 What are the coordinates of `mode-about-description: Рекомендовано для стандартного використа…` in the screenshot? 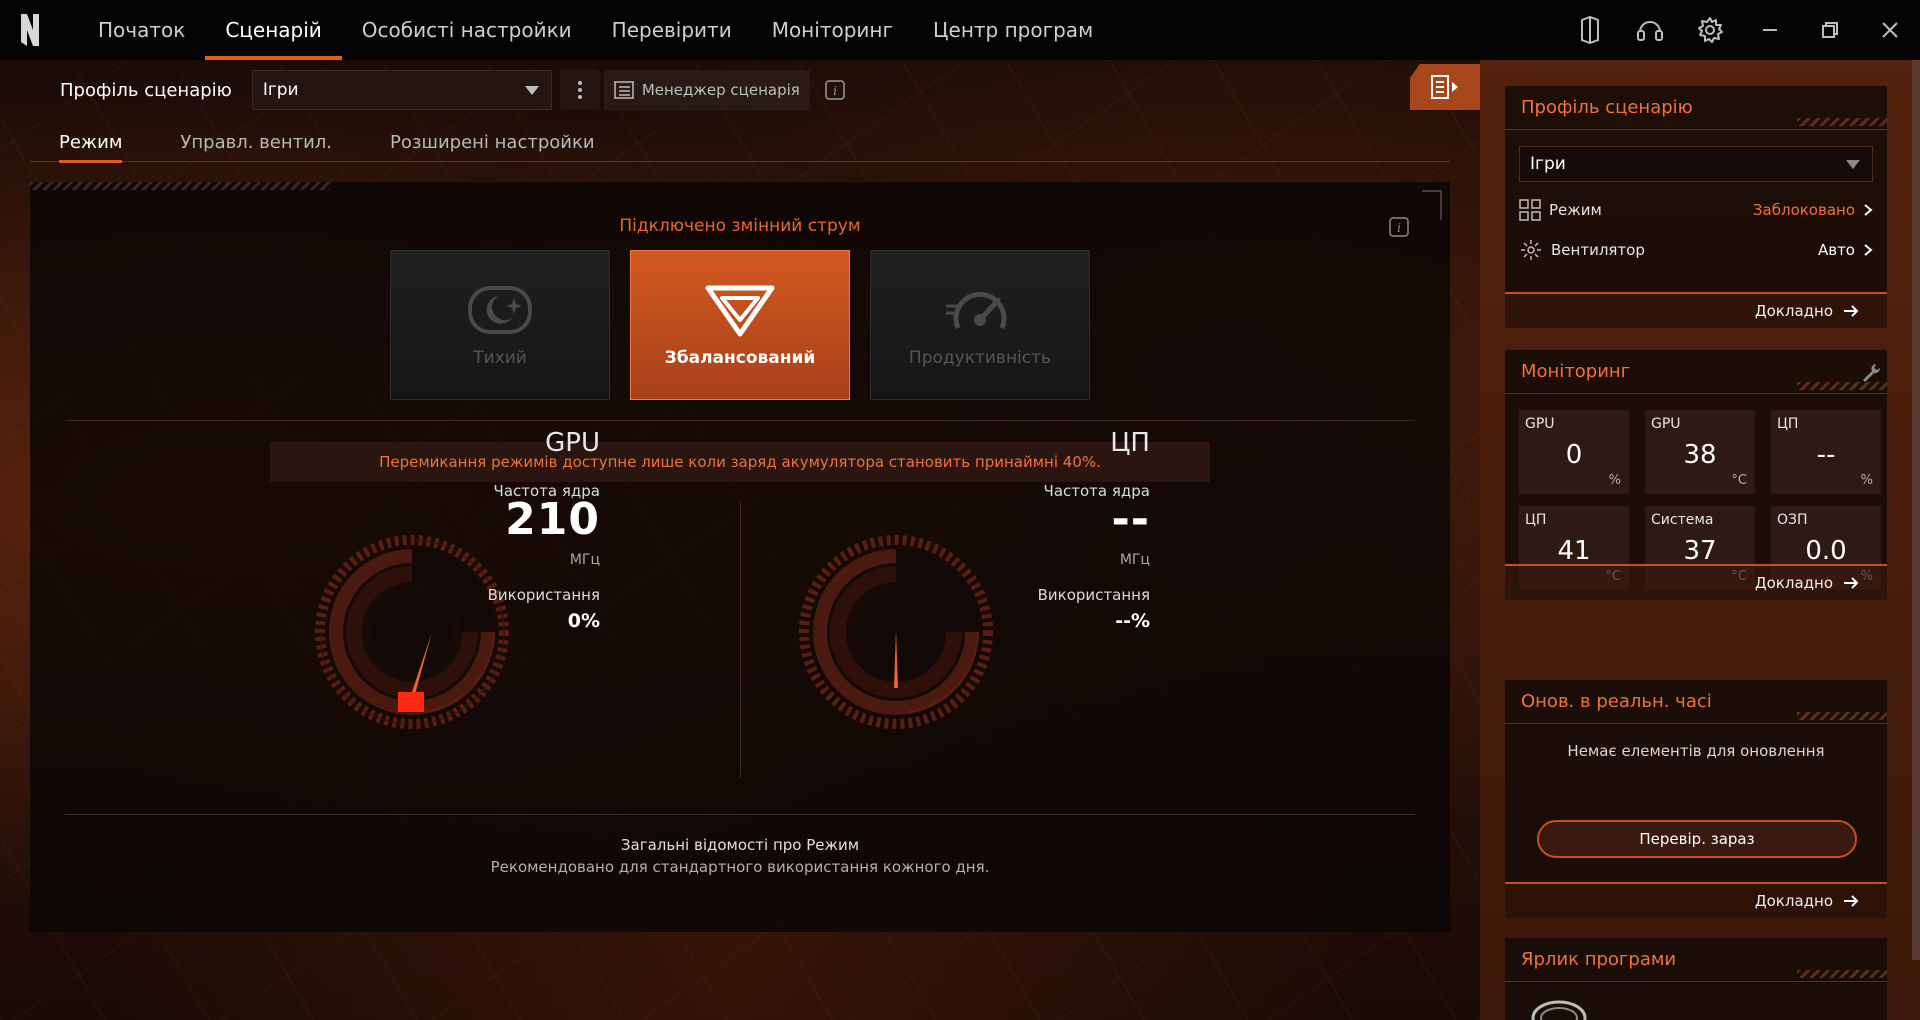 It's located at (740, 867).